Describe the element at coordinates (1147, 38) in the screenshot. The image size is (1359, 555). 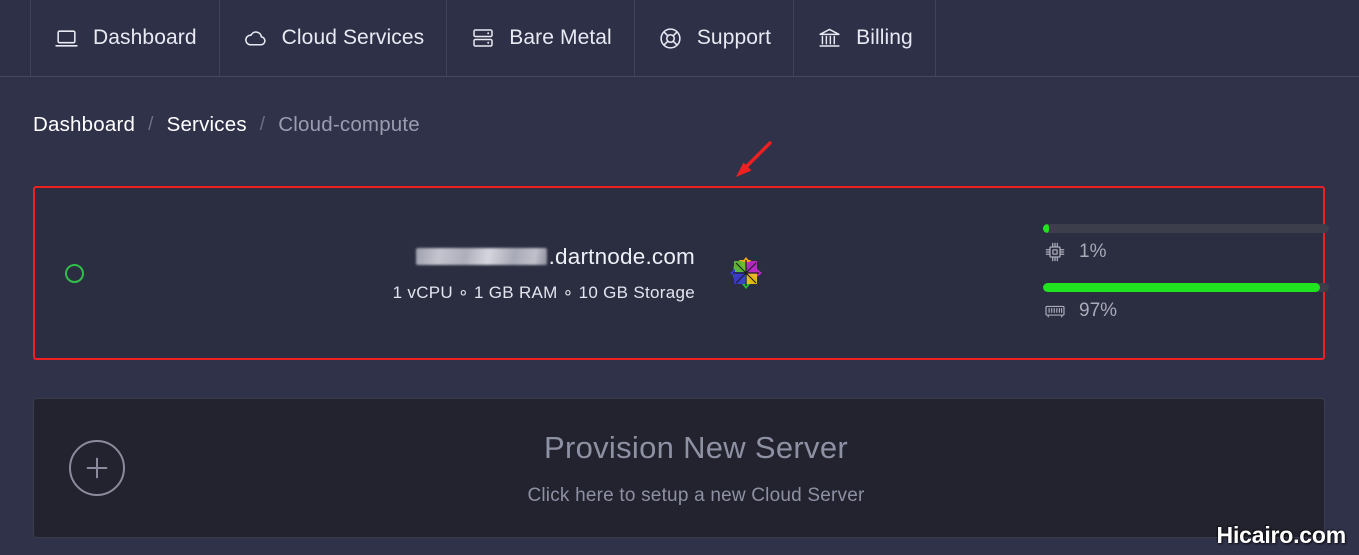
I see `nav-right-filler` at that location.